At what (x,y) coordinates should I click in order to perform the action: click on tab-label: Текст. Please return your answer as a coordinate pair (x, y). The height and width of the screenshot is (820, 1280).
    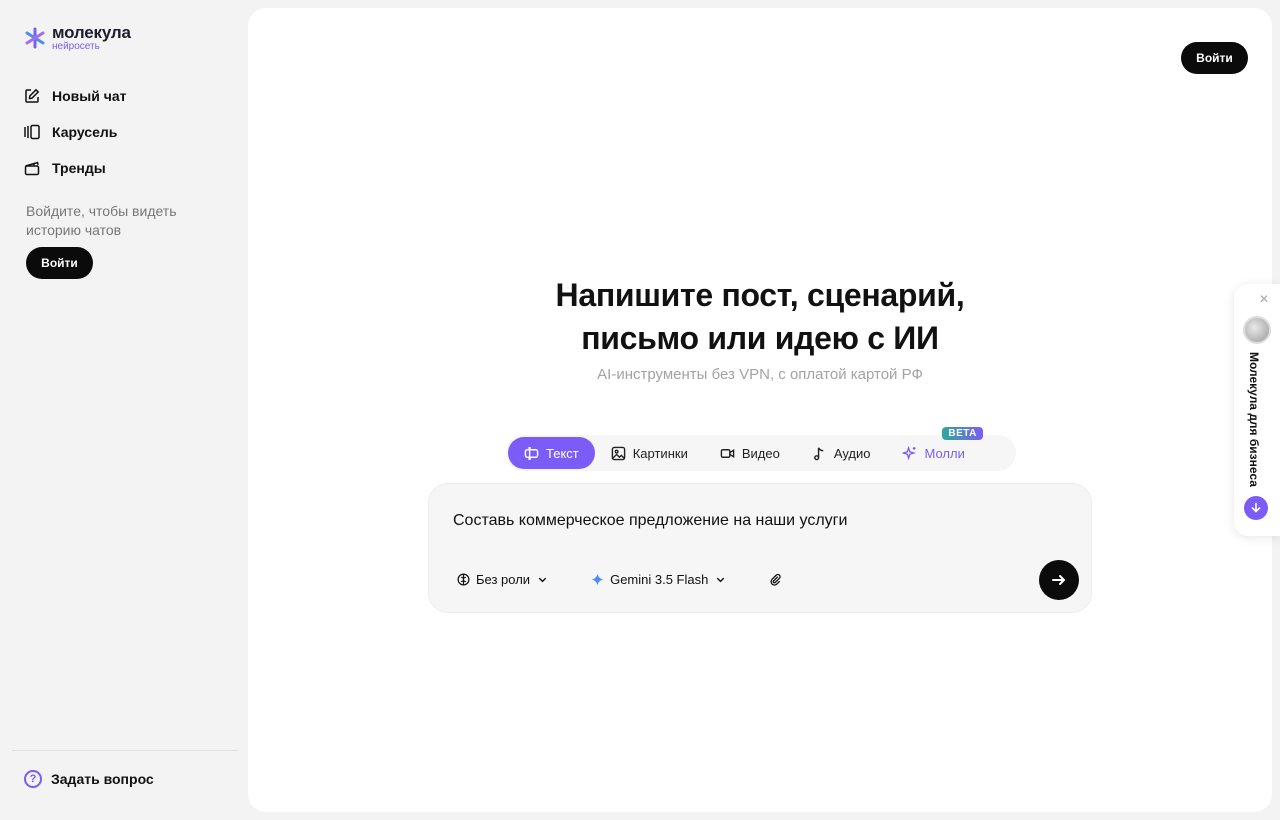
    Looking at the image, I should click on (562, 453).